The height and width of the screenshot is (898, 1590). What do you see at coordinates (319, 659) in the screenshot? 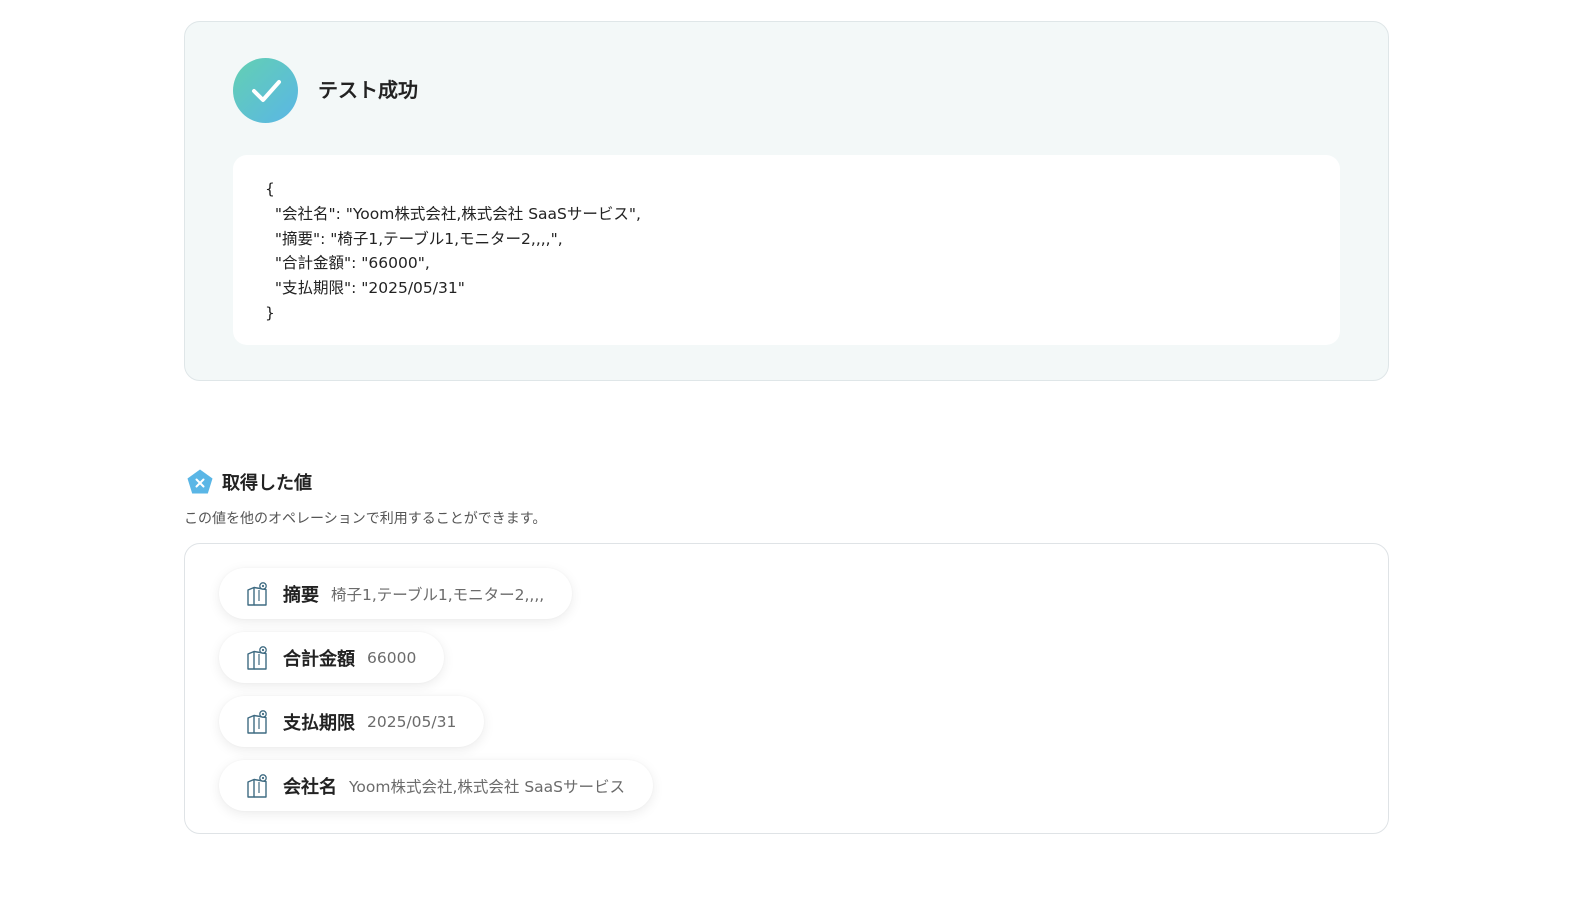
I see `value-label: 合計金額` at bounding box center [319, 659].